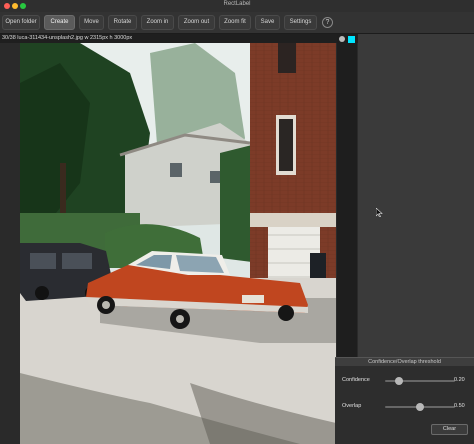  I want to click on rotate-button: Rotate, so click(122, 22).